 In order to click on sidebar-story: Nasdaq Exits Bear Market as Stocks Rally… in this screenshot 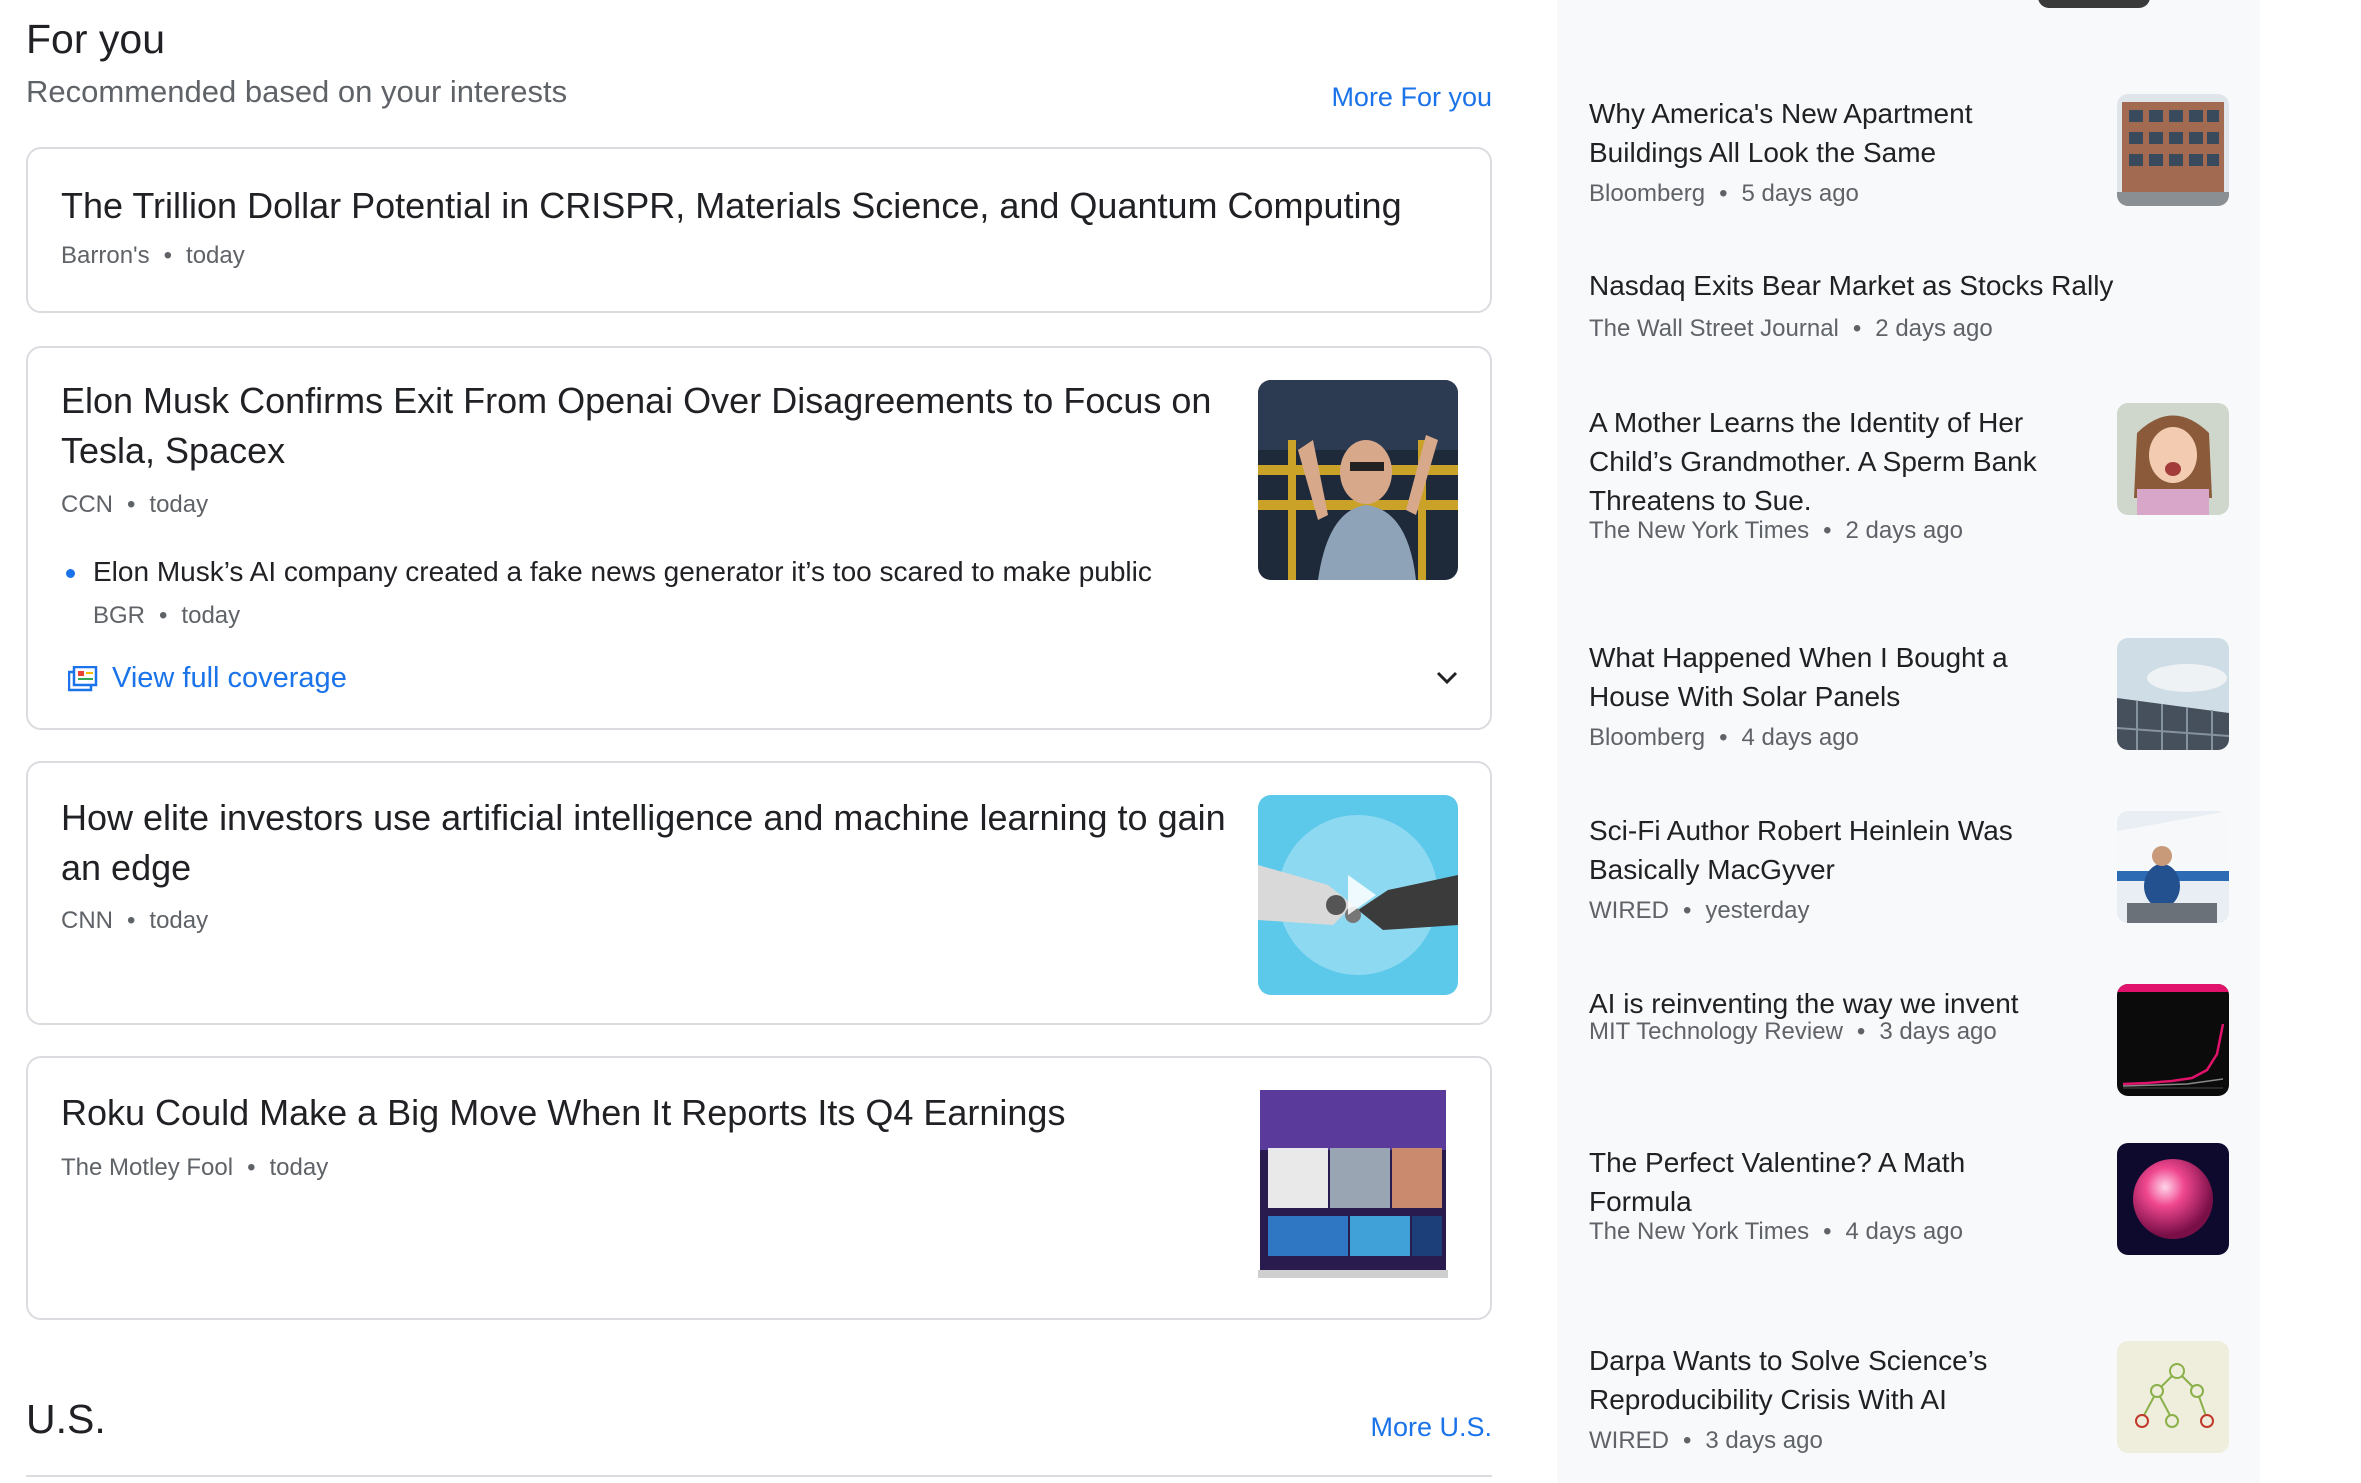, I will do `click(1909, 306)`.